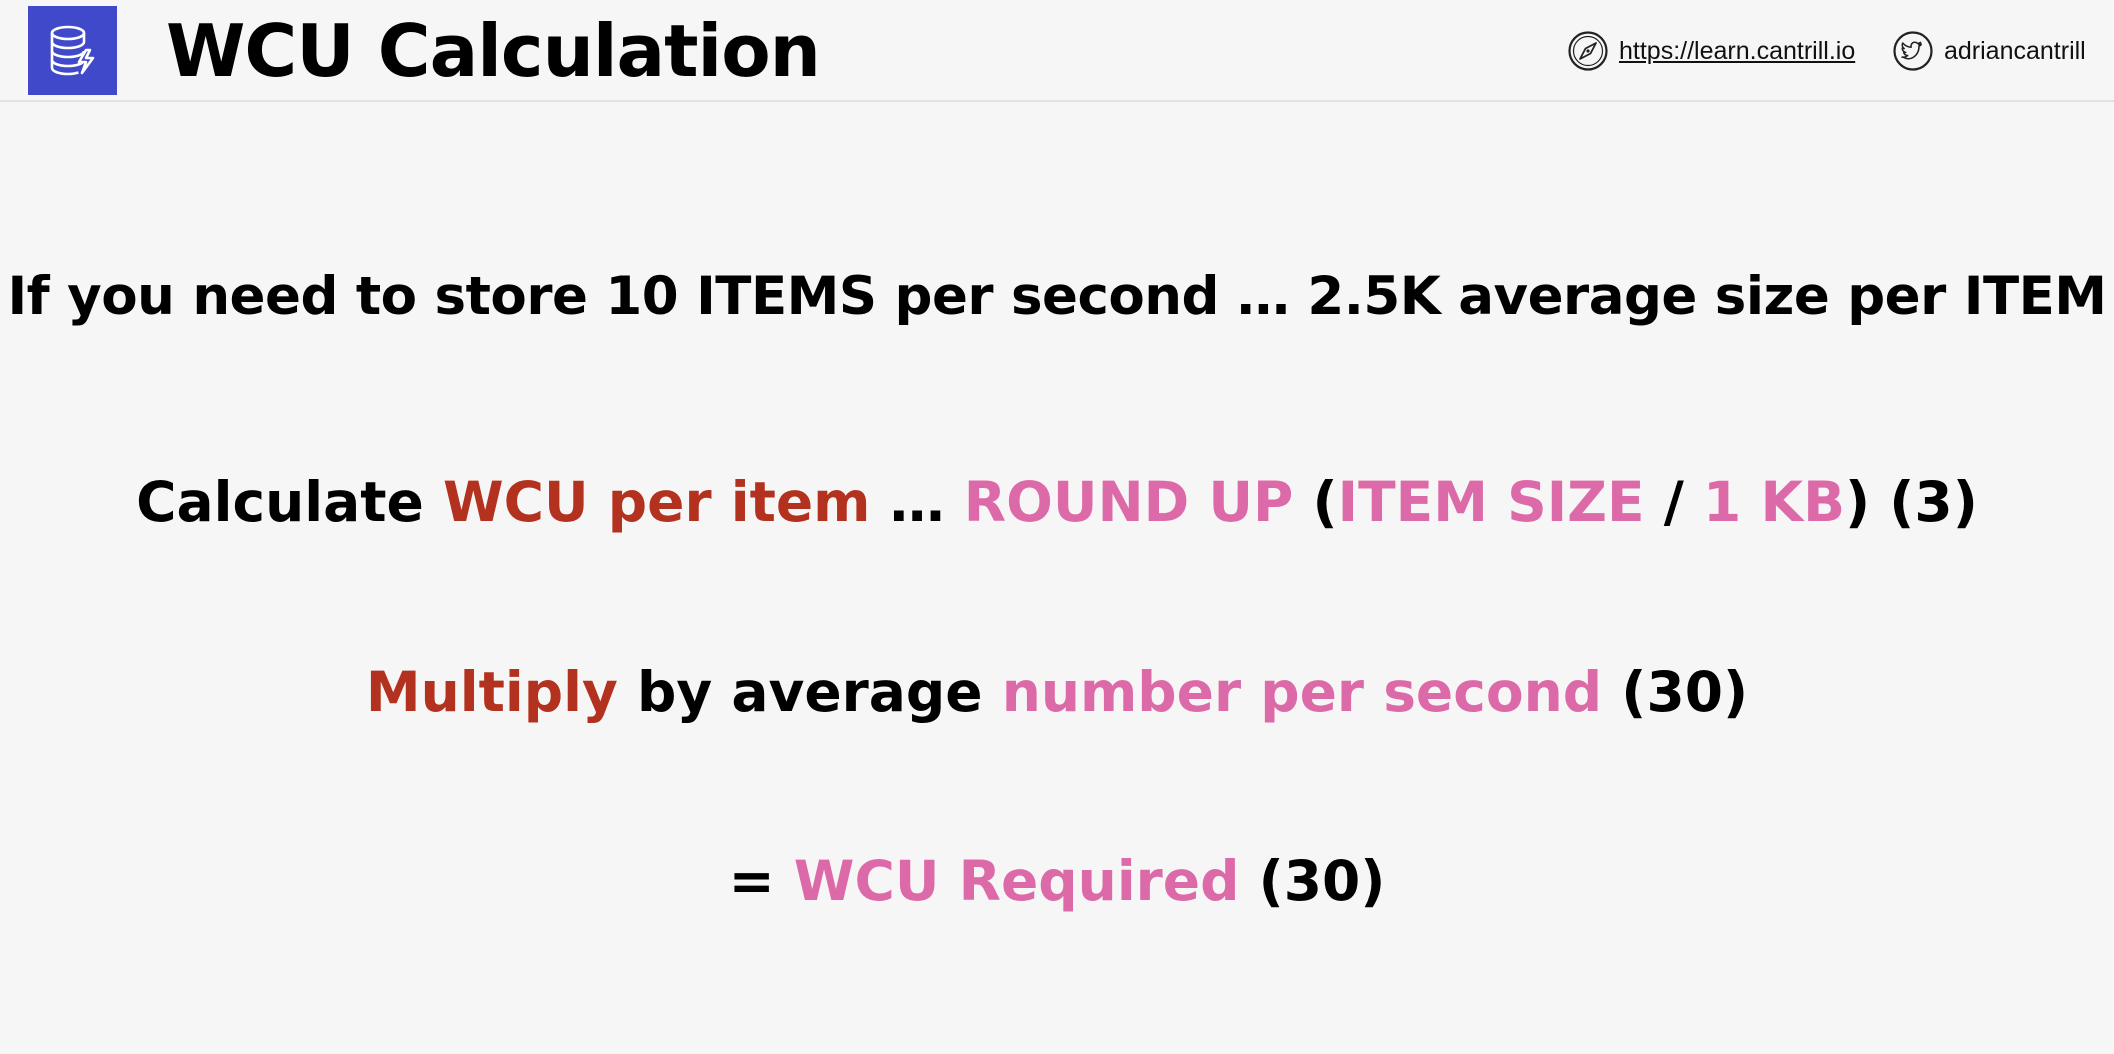  What do you see at coordinates (1315, 502) in the screenshot?
I see `open-paren: (` at bounding box center [1315, 502].